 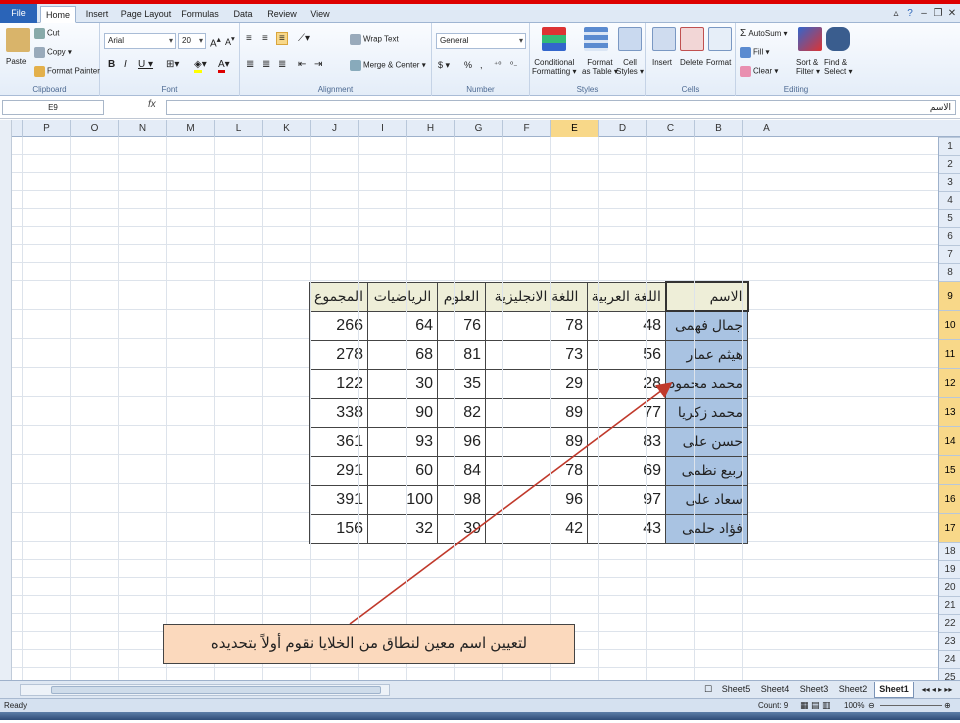 I want to click on insert-button: Insert, so click(x=662, y=62).